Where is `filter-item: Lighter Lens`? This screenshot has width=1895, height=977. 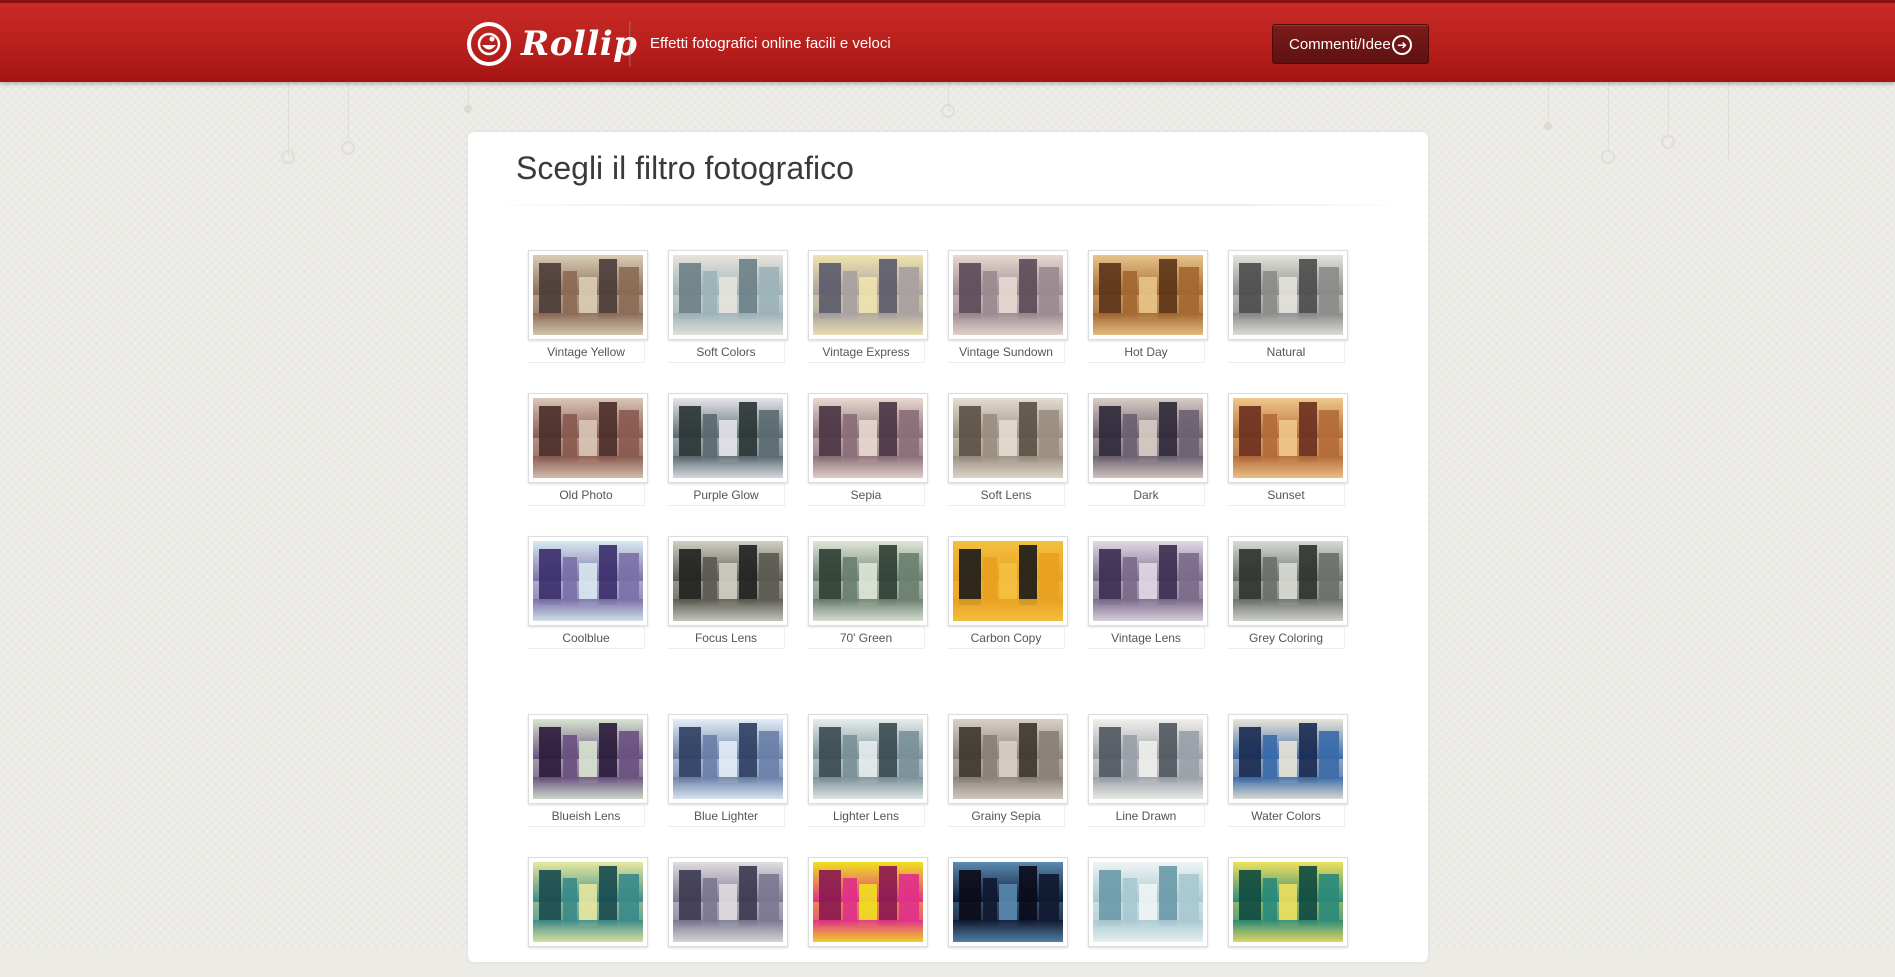 filter-item: Lighter Lens is located at coordinates (868, 774).